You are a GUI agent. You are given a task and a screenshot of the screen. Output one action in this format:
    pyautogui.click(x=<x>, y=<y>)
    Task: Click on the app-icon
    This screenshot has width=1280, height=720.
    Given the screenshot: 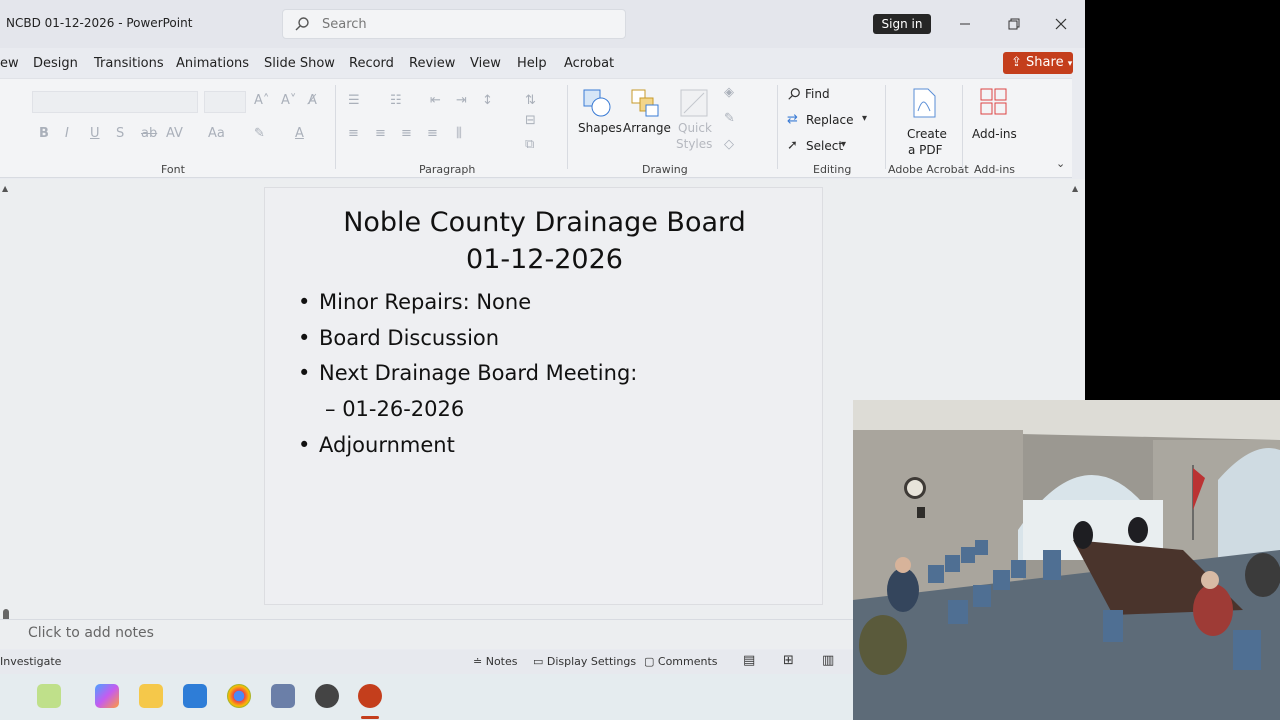 What is the action you would take?
    pyautogui.click(x=283, y=696)
    